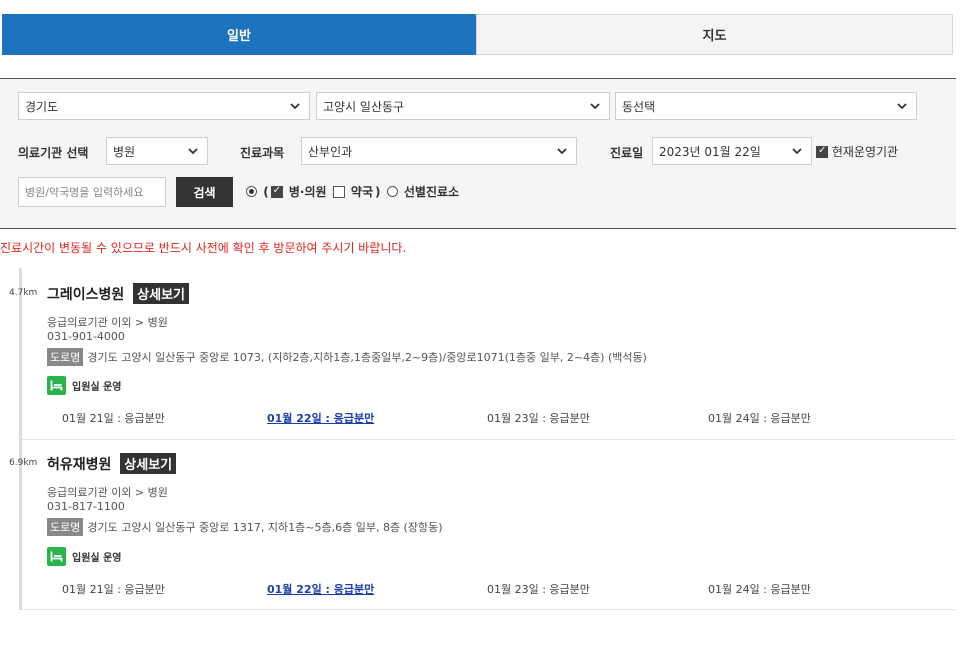  Describe the element at coordinates (463, 106) in the screenshot. I see `city-select: 고양시 일산동구` at that location.